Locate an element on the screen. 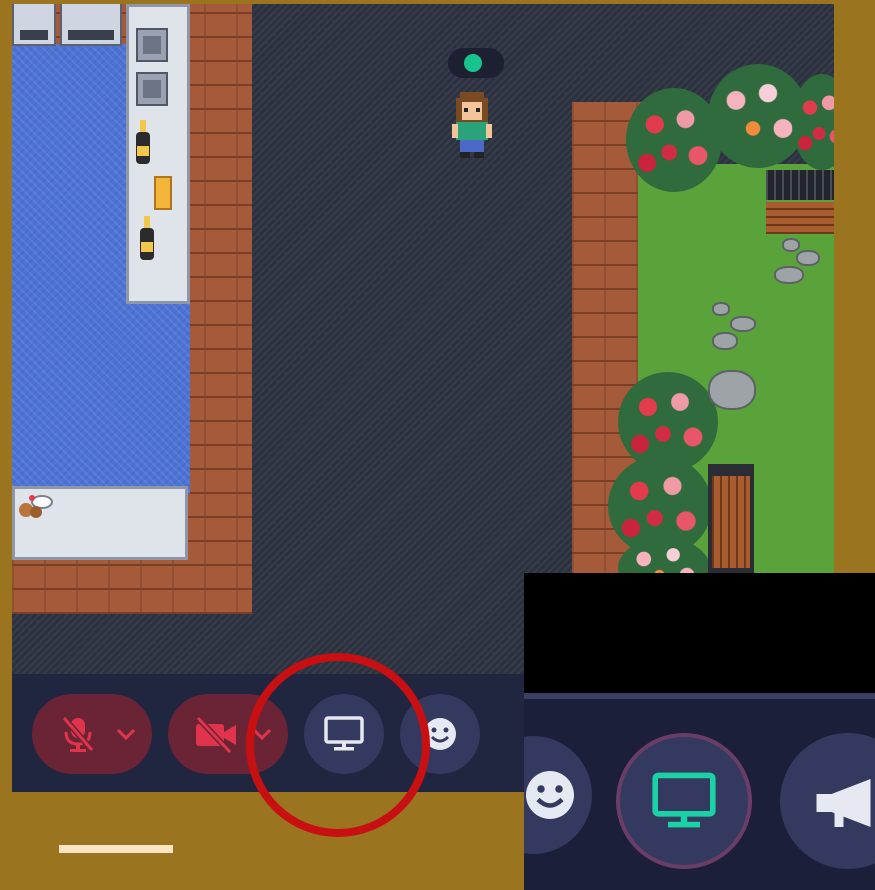  player-avatar is located at coordinates (472, 123).